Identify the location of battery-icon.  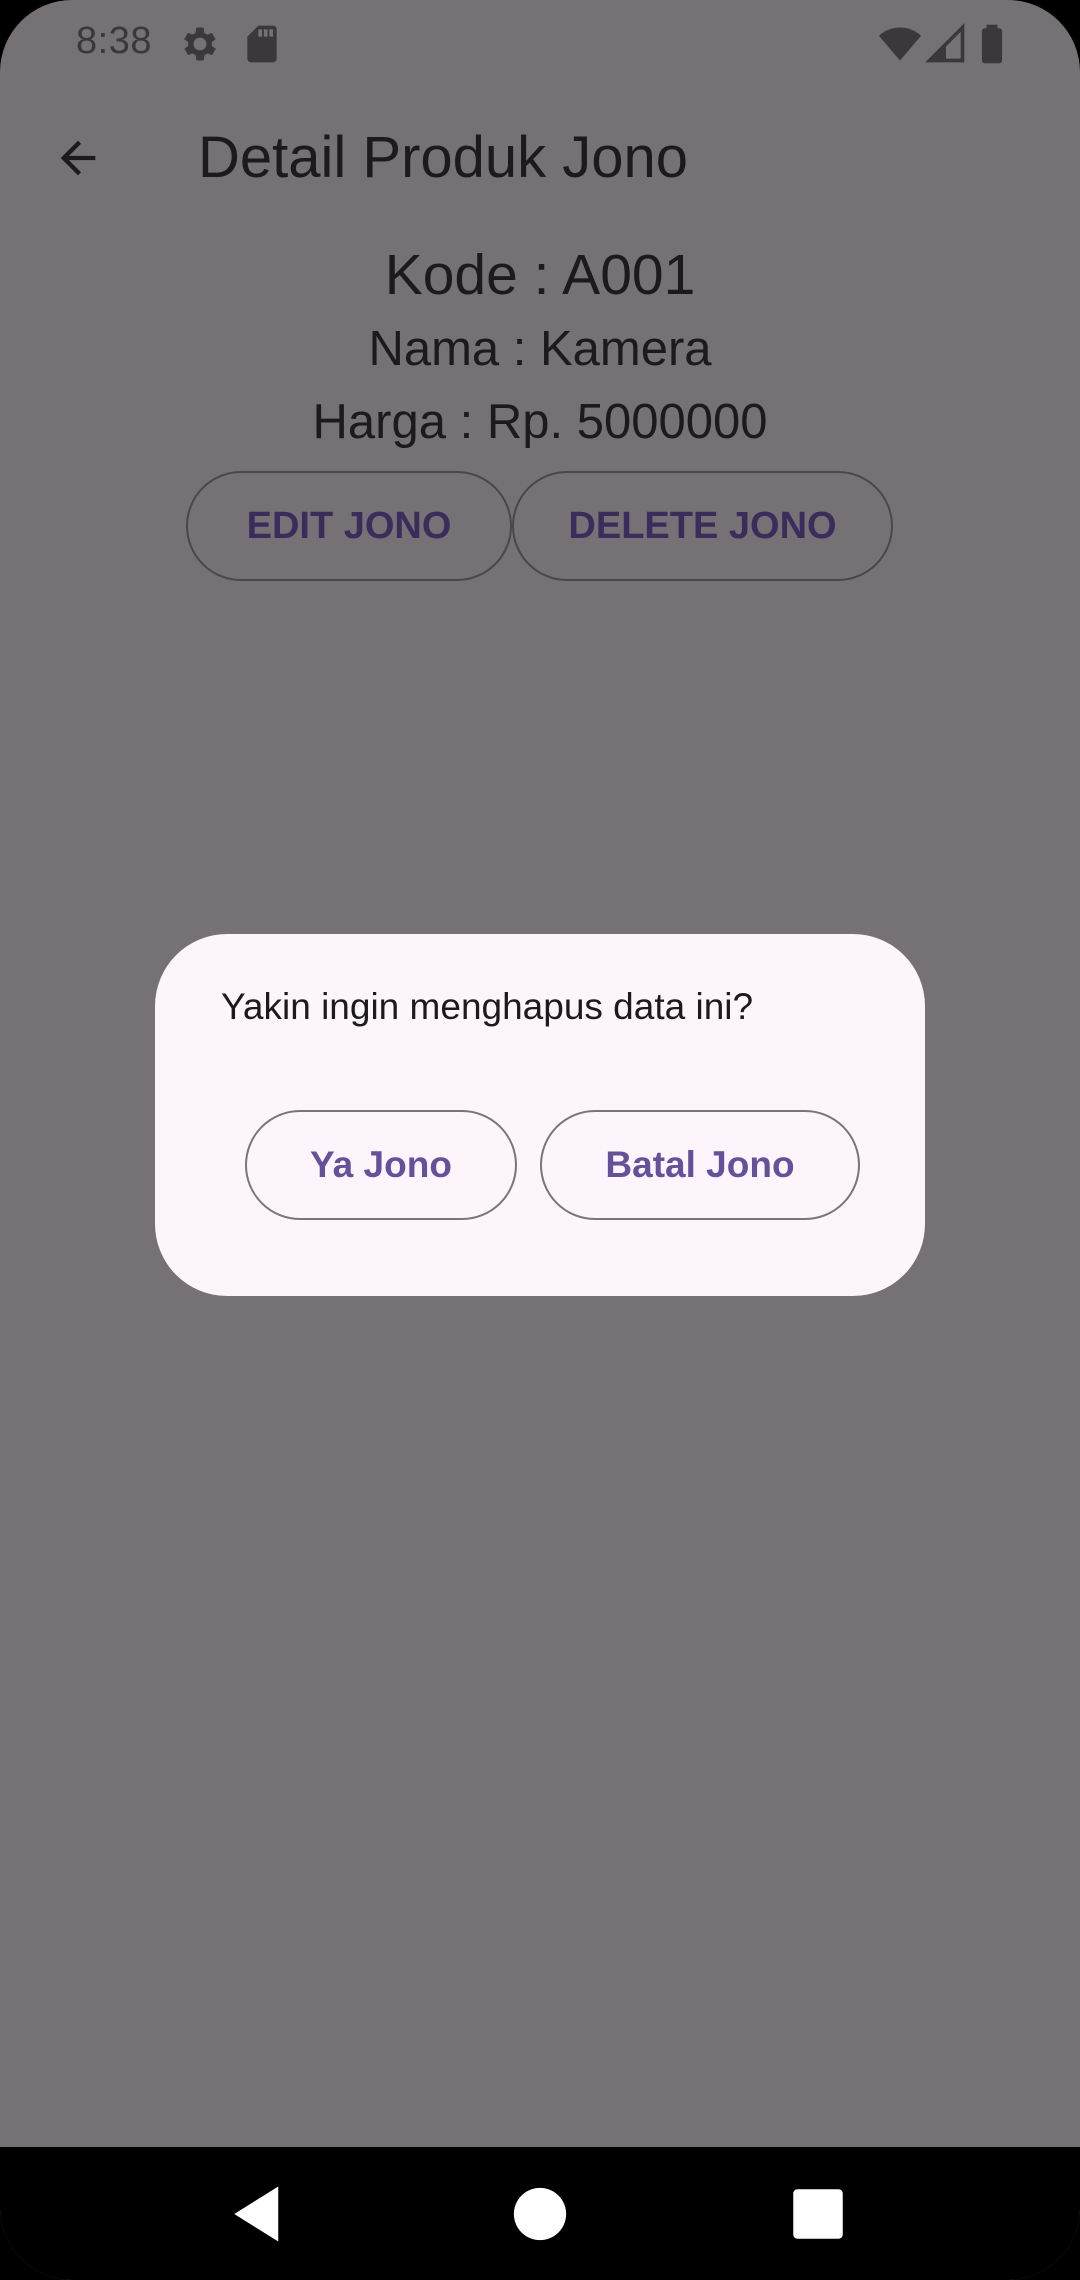
(992, 44).